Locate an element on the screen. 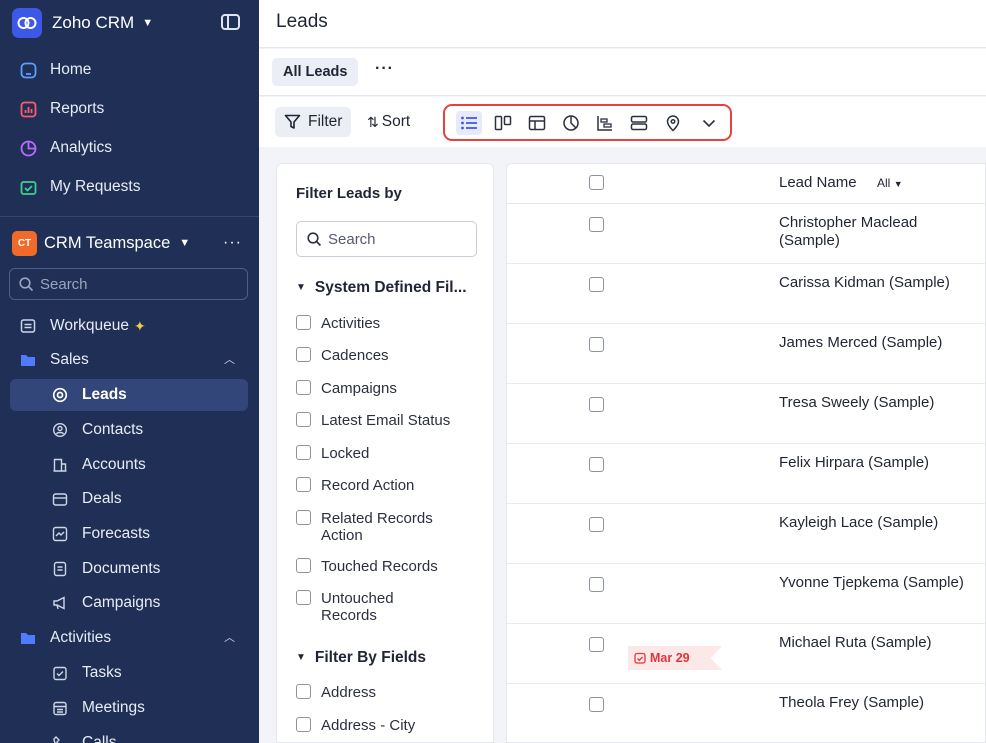 The height and width of the screenshot is (743, 986). table-row: Tresa Sweely (Sample) is located at coordinates (746, 414).